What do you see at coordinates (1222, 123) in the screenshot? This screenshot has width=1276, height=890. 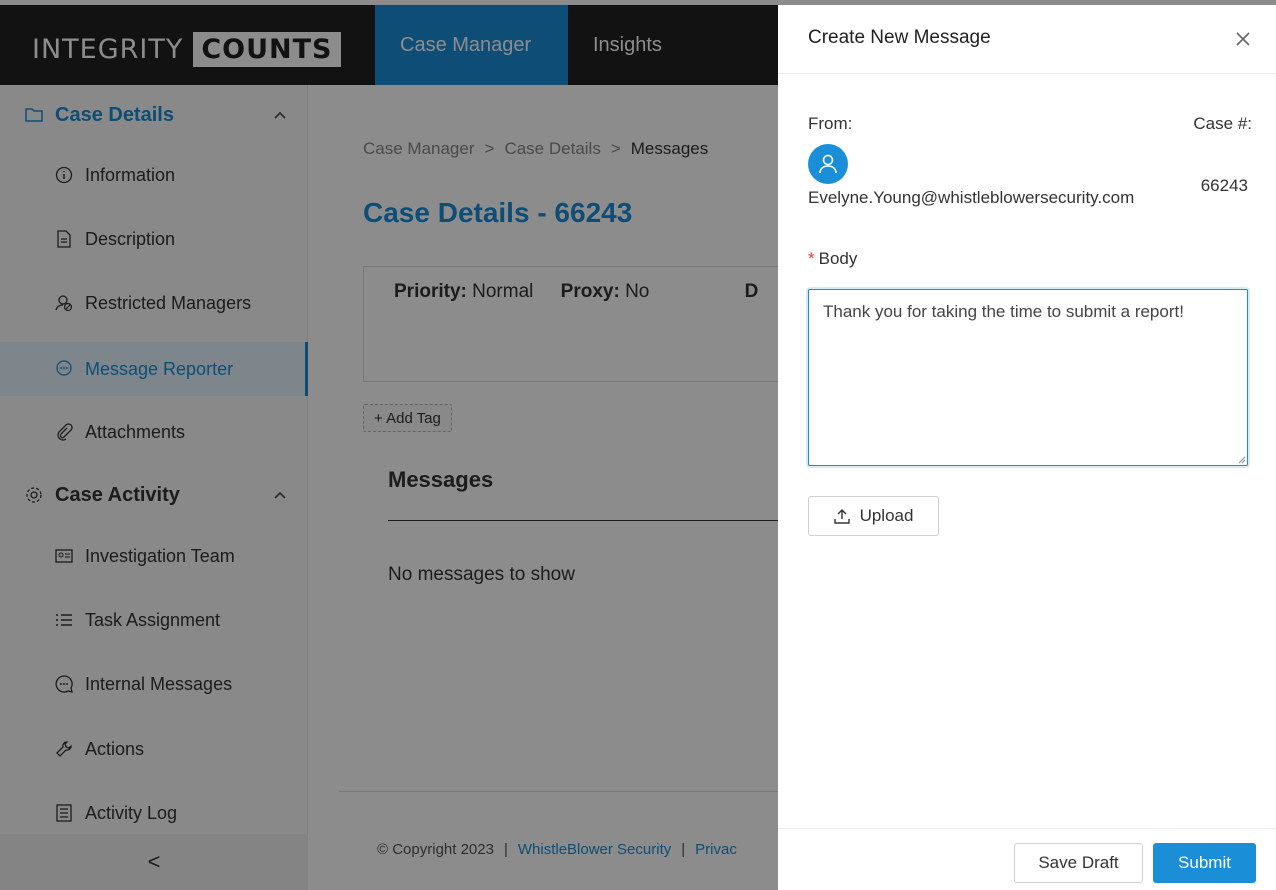 I see `case-number-label: Case #:` at bounding box center [1222, 123].